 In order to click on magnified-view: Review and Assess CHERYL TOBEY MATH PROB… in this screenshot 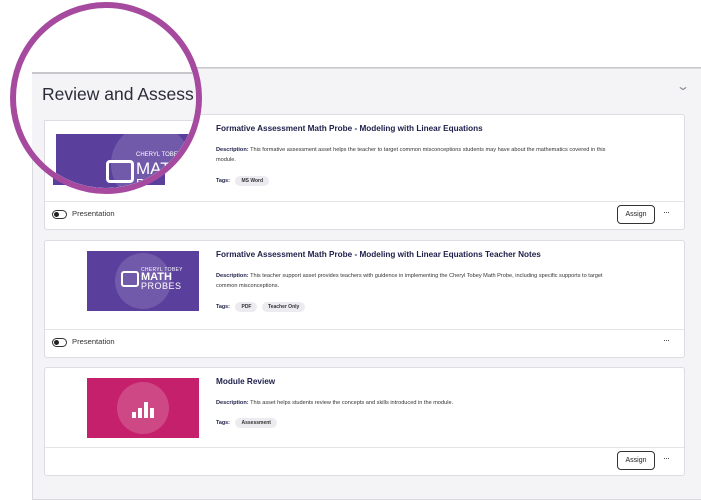, I will do `click(106, 98)`.